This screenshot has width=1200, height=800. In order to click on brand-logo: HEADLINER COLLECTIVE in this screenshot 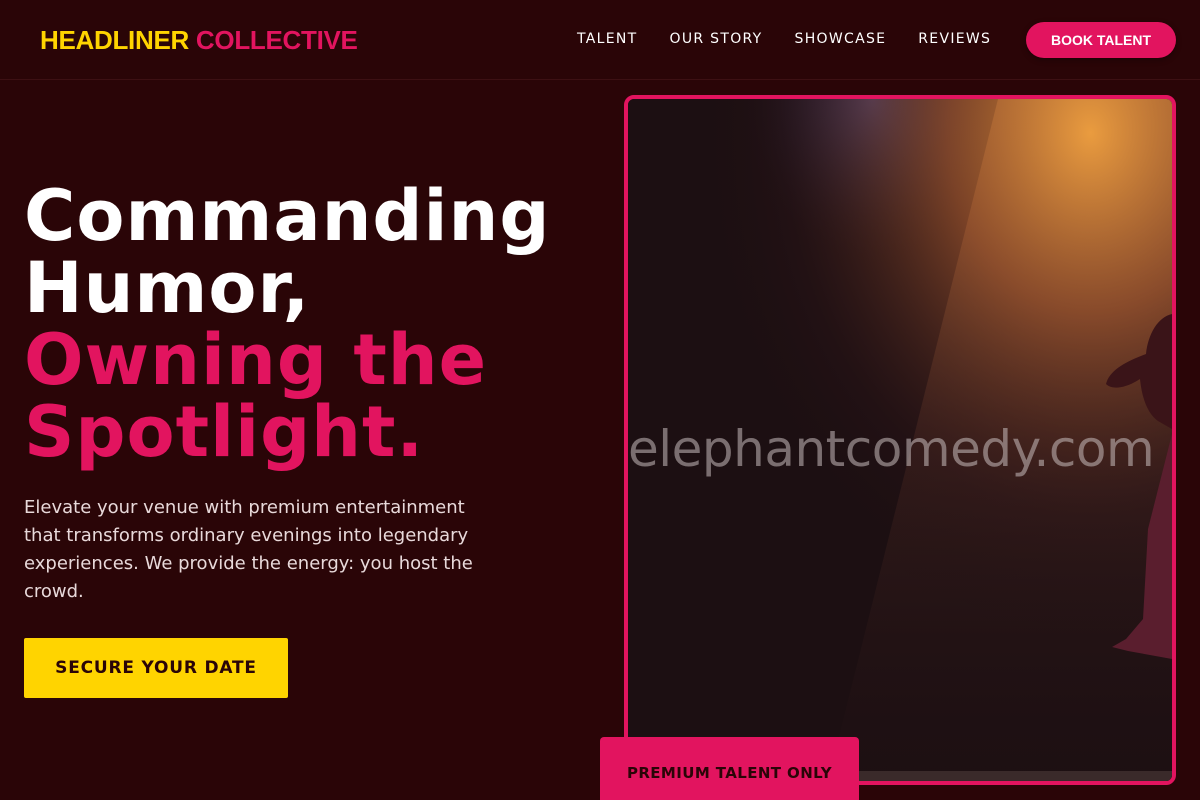, I will do `click(199, 40)`.